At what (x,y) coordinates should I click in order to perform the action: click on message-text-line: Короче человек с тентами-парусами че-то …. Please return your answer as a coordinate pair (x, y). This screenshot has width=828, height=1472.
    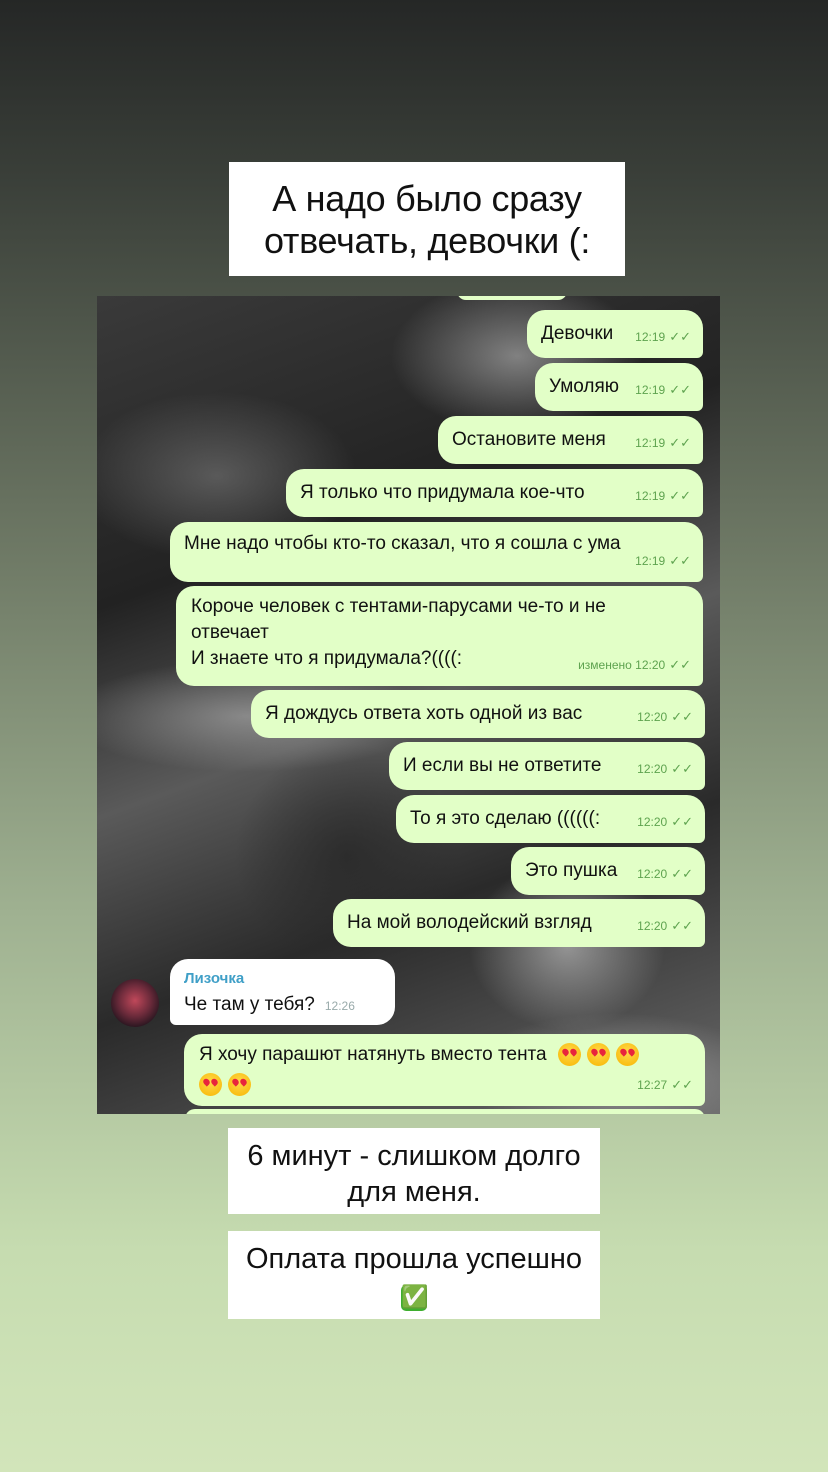
    Looking at the image, I should click on (398, 606).